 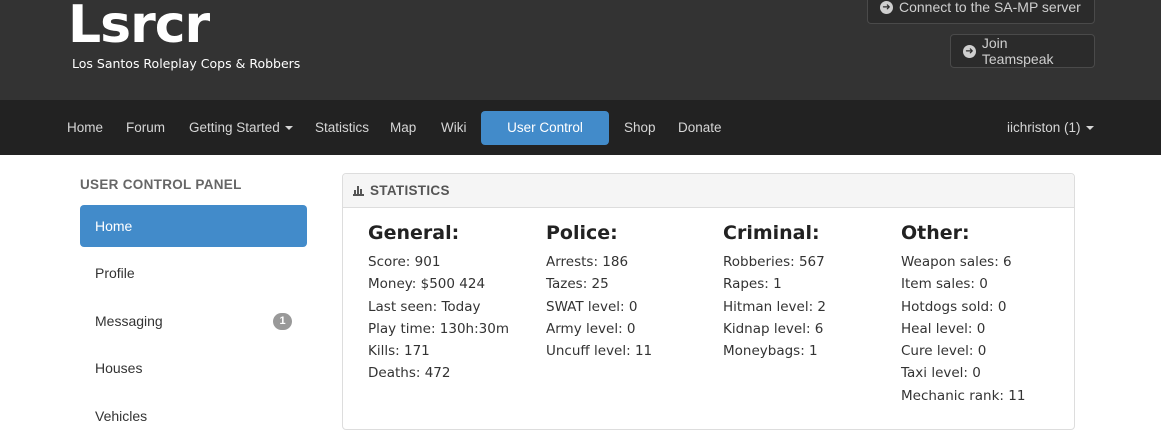 I want to click on sidebar-item-label: Houses, so click(x=119, y=368).